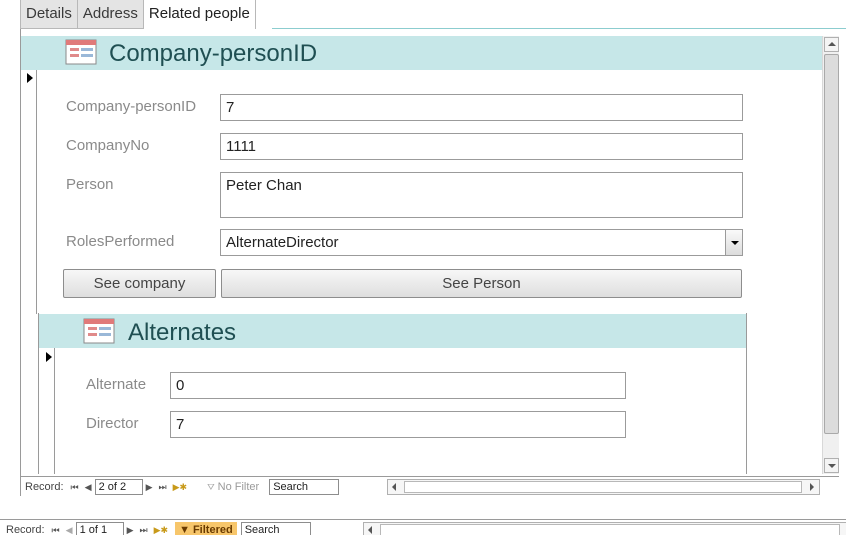  Describe the element at coordinates (239, 487) in the screenshot. I see `inner-filter-status: No Filter` at that location.